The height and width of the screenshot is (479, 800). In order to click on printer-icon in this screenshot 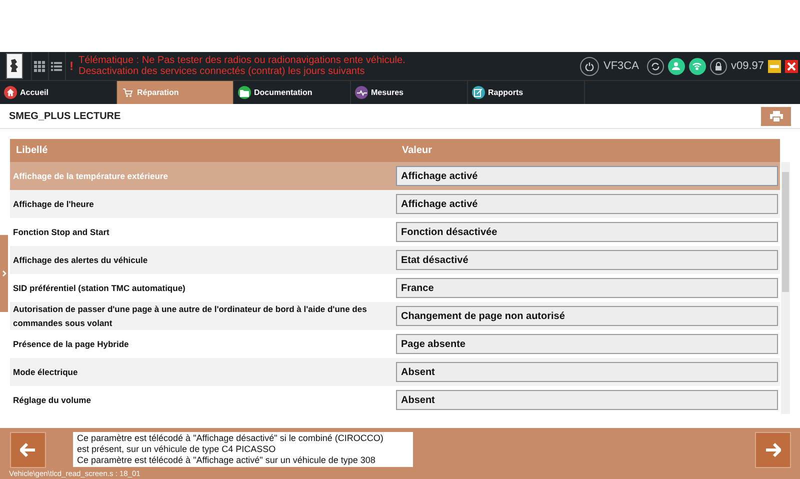, I will do `click(776, 116)`.